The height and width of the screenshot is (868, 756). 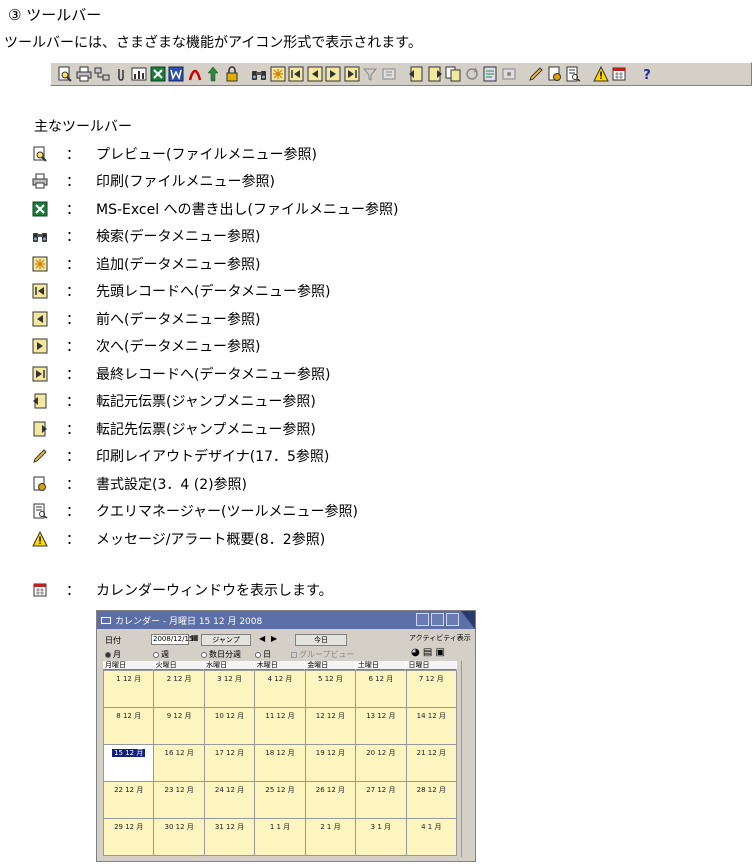 What do you see at coordinates (280, 725) in the screenshot?
I see `calendar-day-cell: 11 12 月` at bounding box center [280, 725].